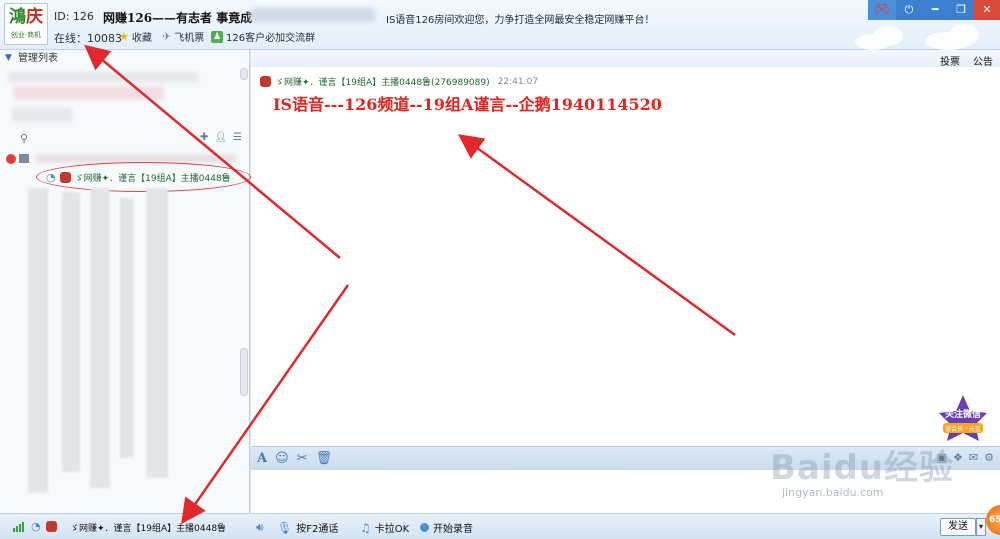 The height and width of the screenshot is (539, 1000). I want to click on channel-icon, so click(24, 158).